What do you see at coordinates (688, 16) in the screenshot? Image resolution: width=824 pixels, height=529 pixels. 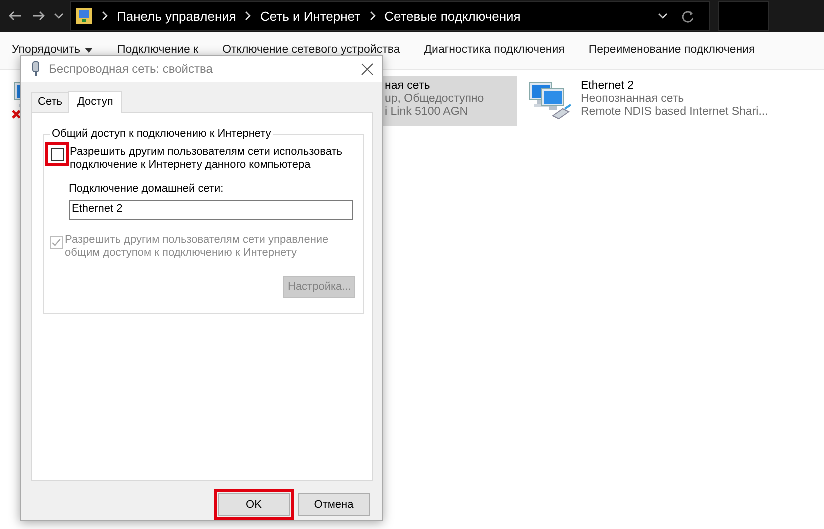 I see `refresh-icon` at bounding box center [688, 16].